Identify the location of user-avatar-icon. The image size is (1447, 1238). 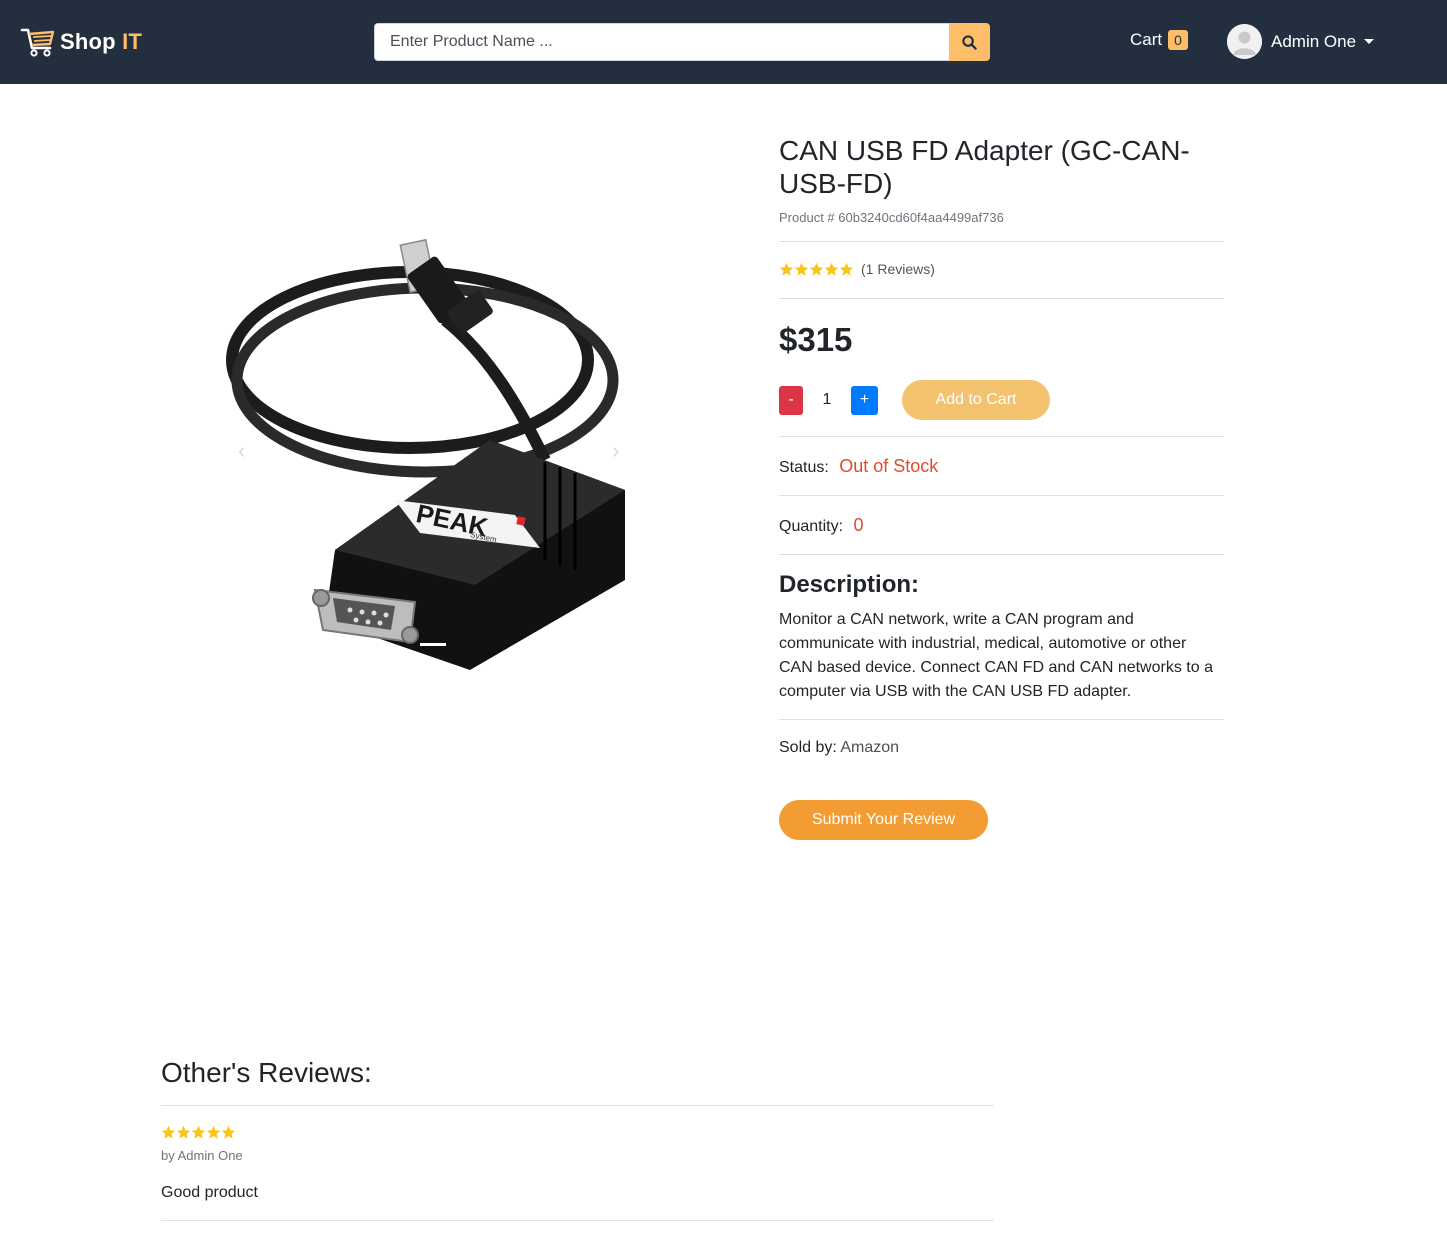
(1244, 41).